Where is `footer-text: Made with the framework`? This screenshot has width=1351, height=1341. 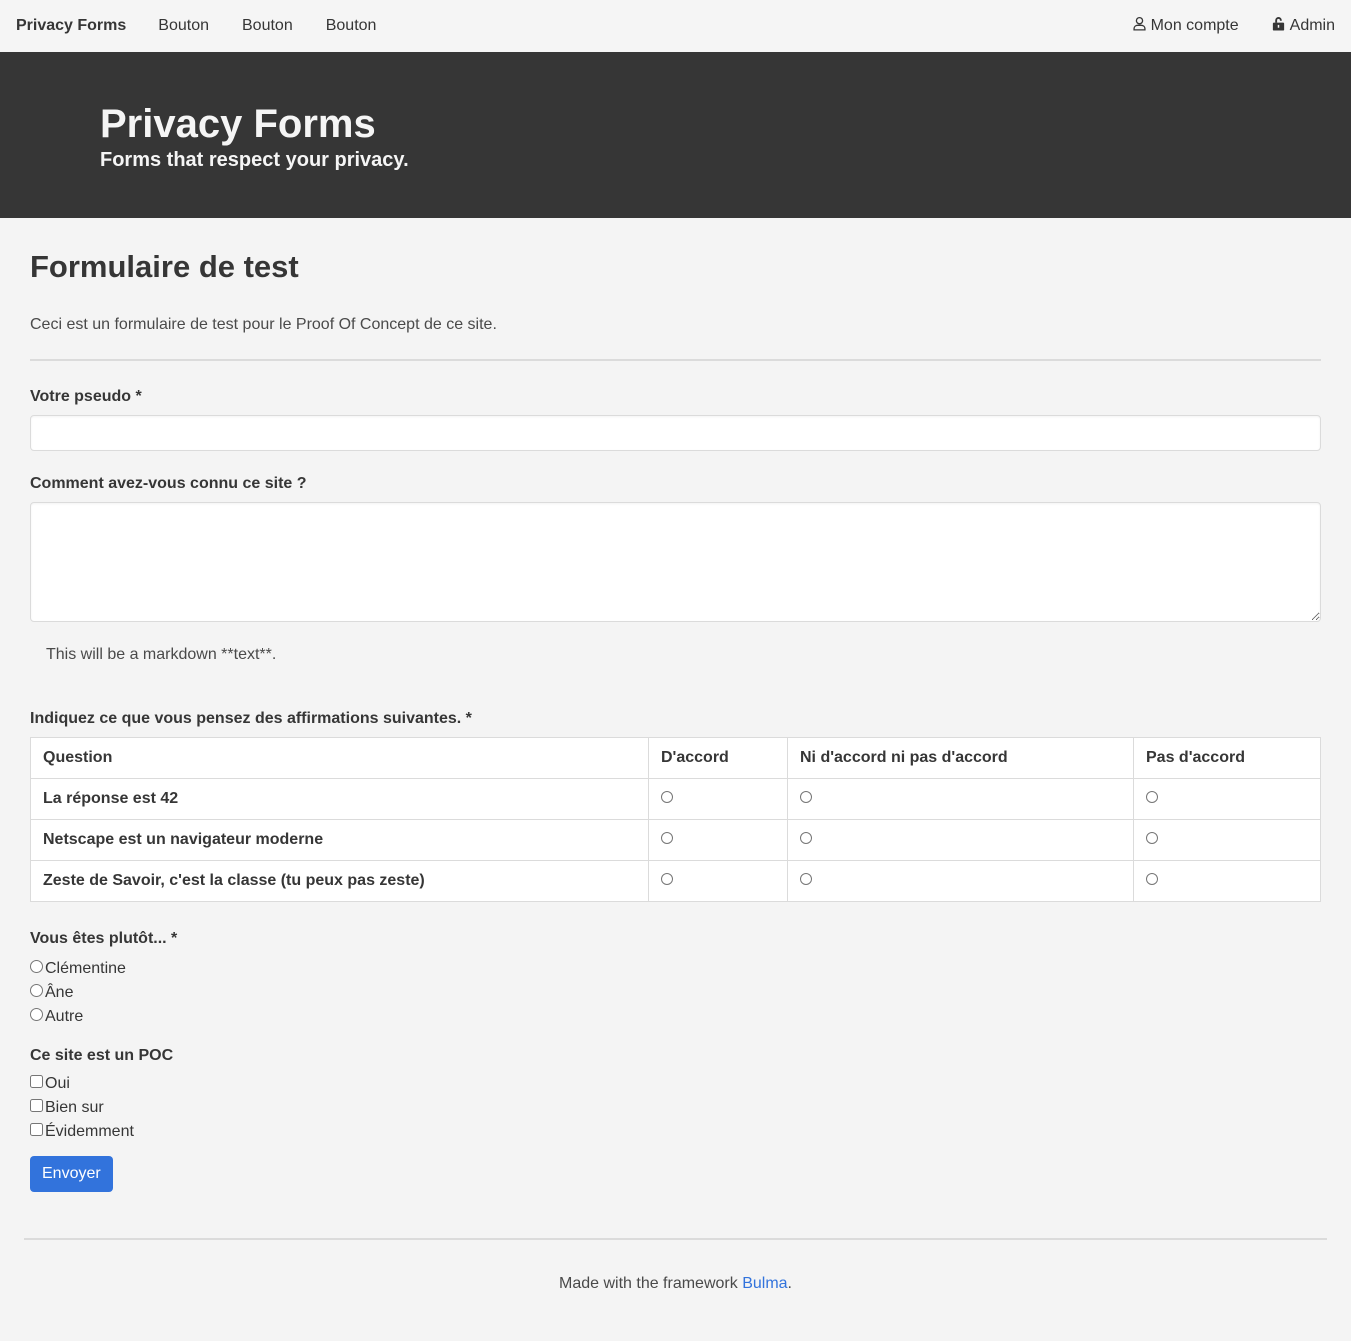
footer-text: Made with the framework is located at coordinates (651, 1283).